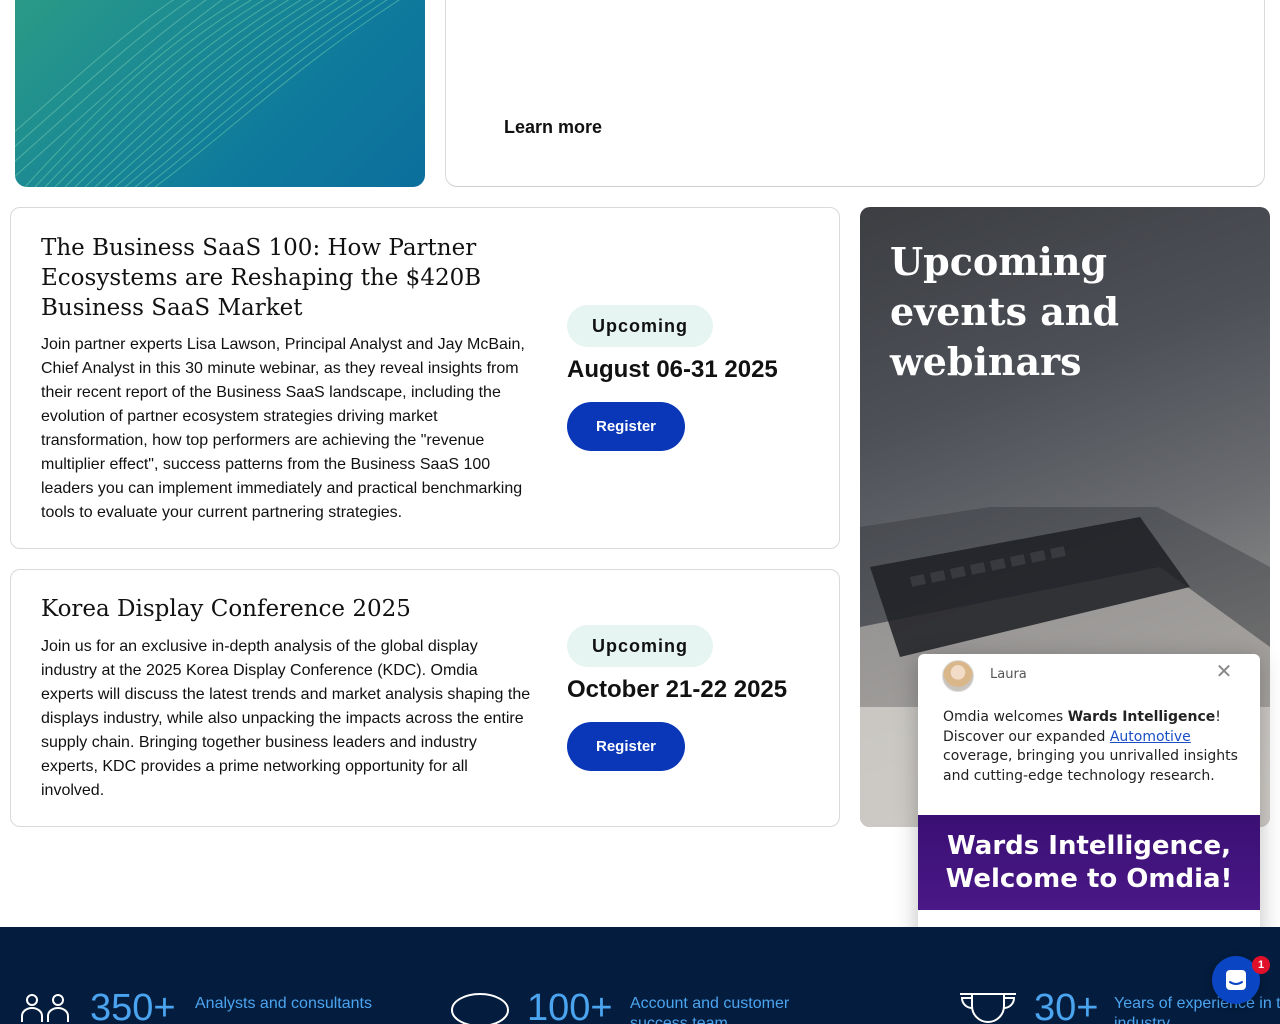  What do you see at coordinates (480, 1008) in the screenshot?
I see `chat-bubble-icon` at bounding box center [480, 1008].